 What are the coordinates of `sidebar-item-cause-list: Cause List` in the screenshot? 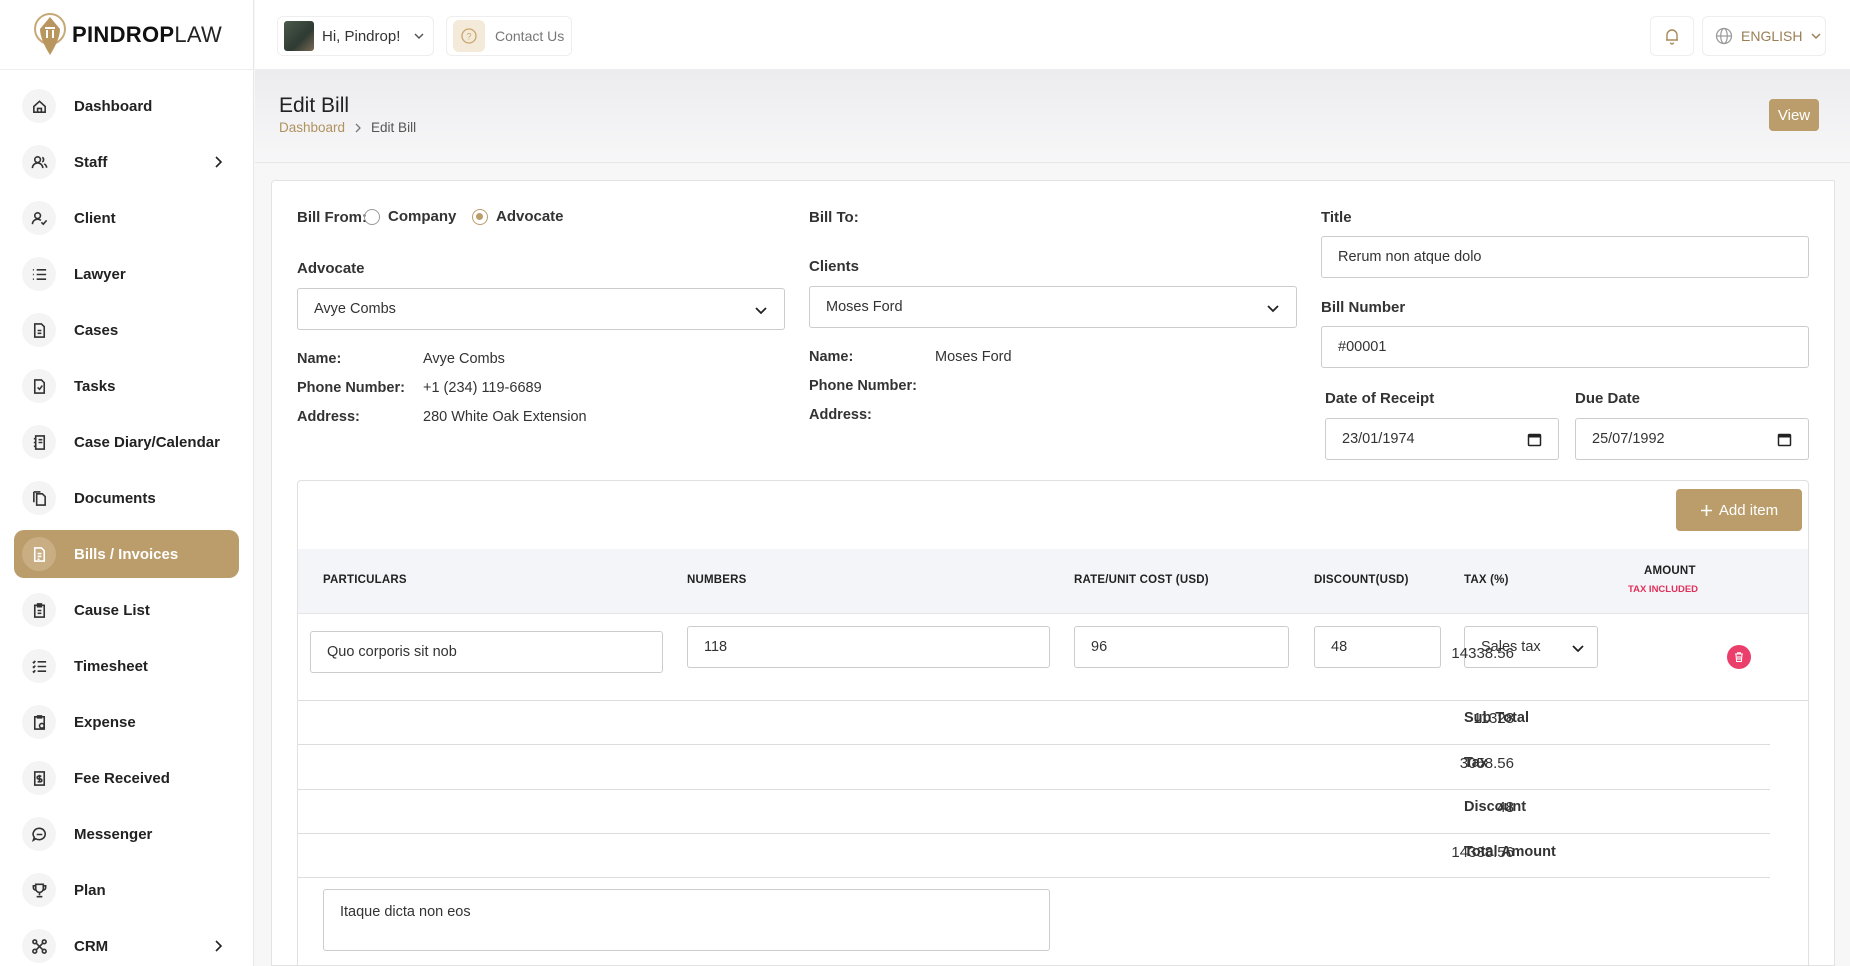 It's located at (126, 610).